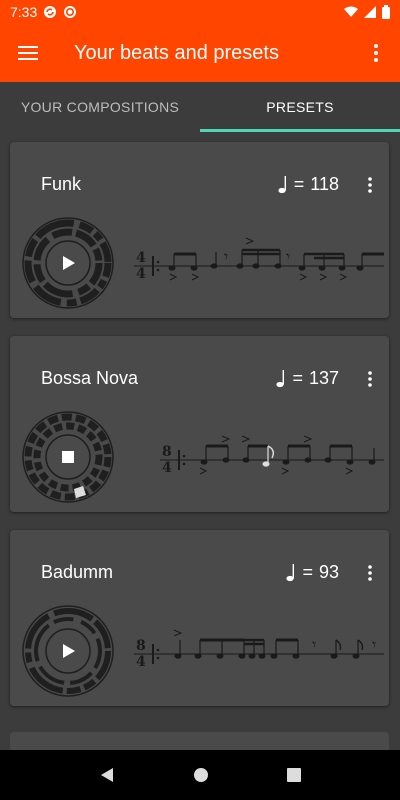  I want to click on battery-icon, so click(386, 12).